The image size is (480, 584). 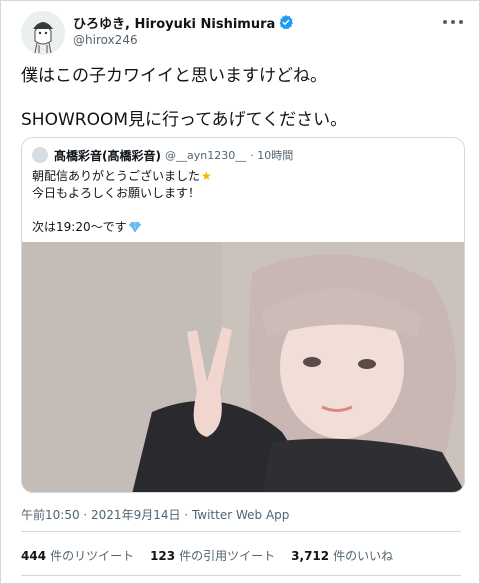 What do you see at coordinates (241, 98) in the screenshot?
I see `tweet-body: 僕はこの子カワイイと思いますけどね。 SHOWROOM見に行ってあげてください。` at bounding box center [241, 98].